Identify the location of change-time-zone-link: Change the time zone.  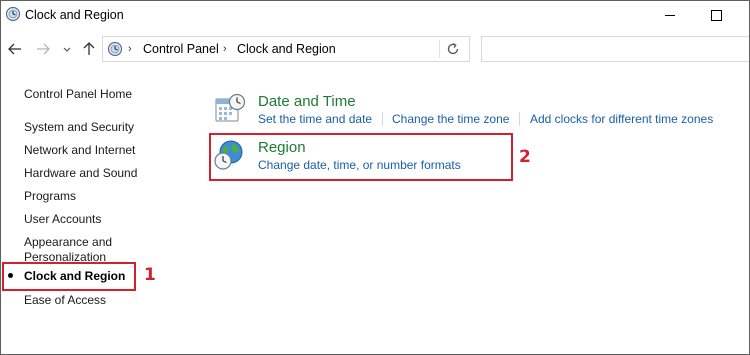
(450, 119).